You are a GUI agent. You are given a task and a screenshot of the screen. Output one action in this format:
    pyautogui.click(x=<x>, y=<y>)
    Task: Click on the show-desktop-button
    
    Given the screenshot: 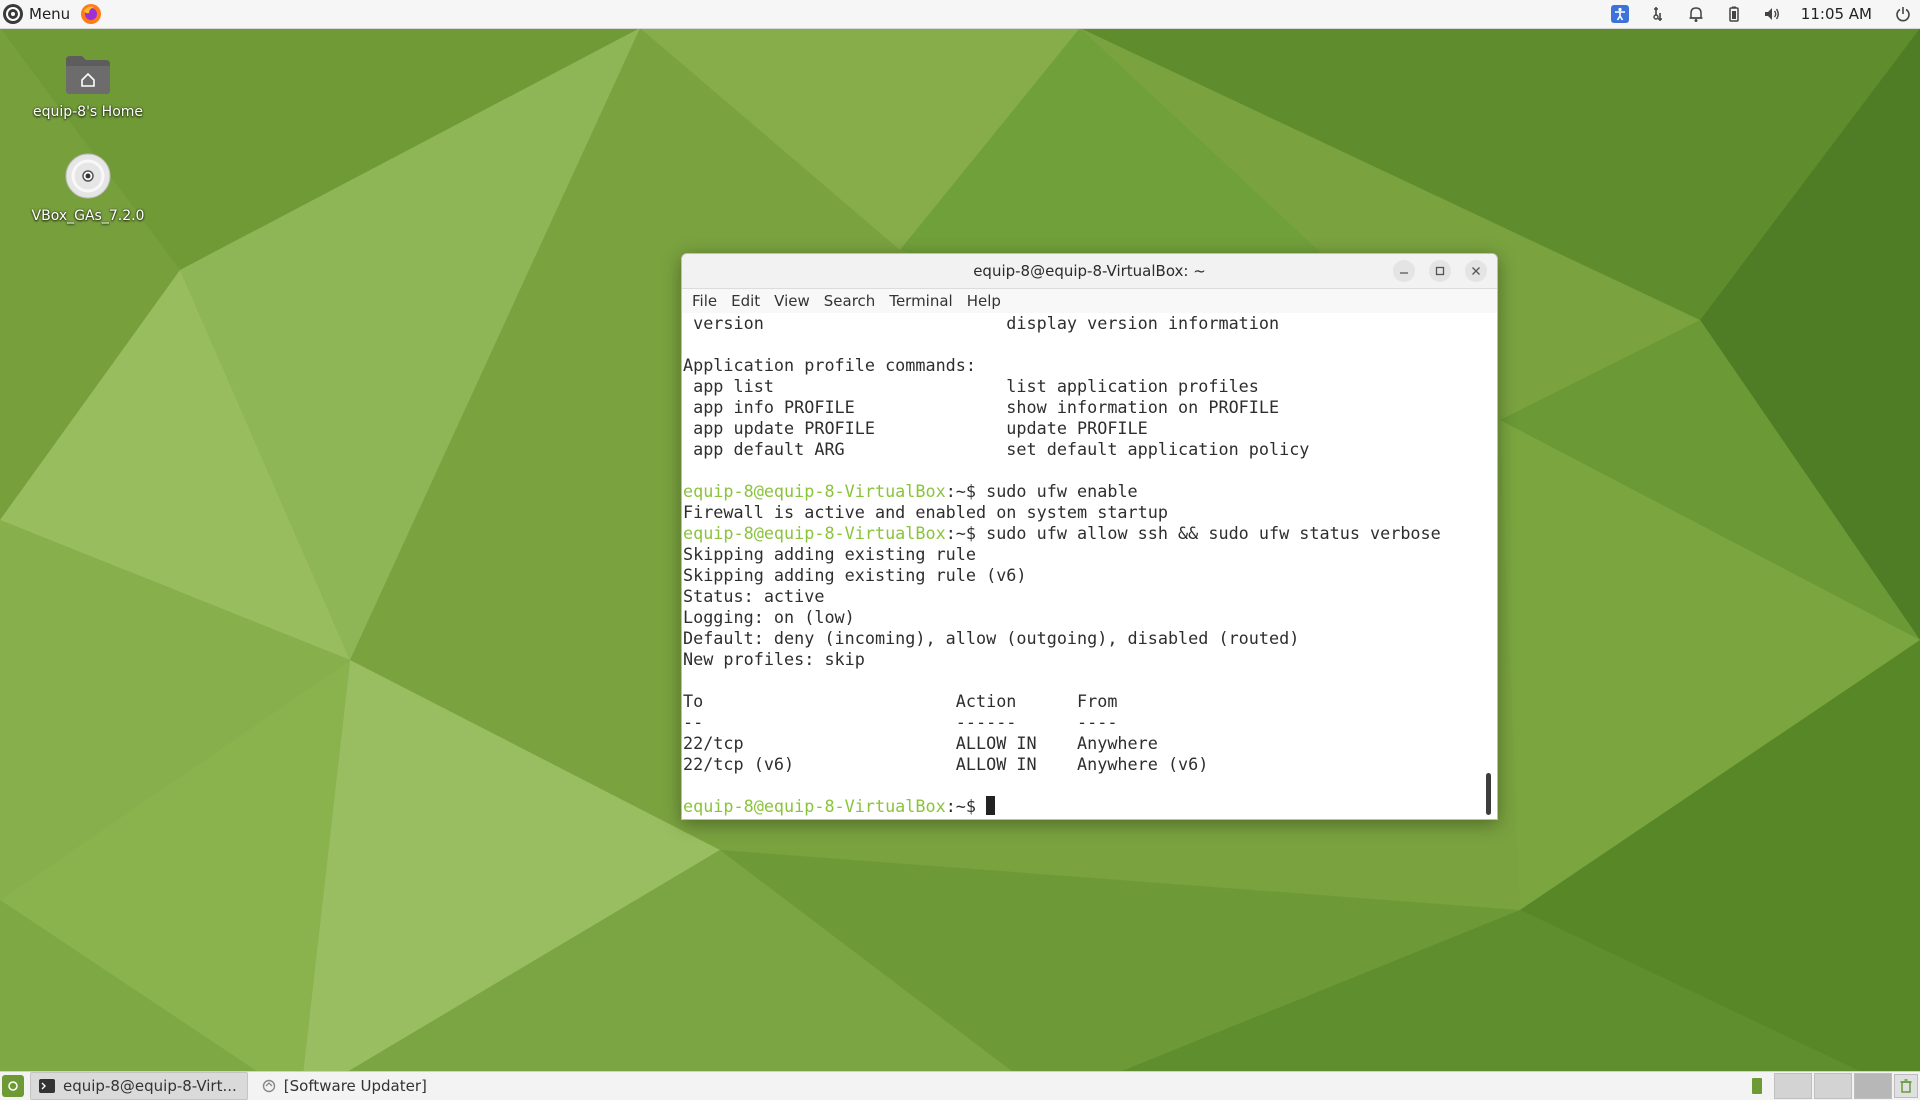 What is the action you would take?
    pyautogui.click(x=13, y=1086)
    